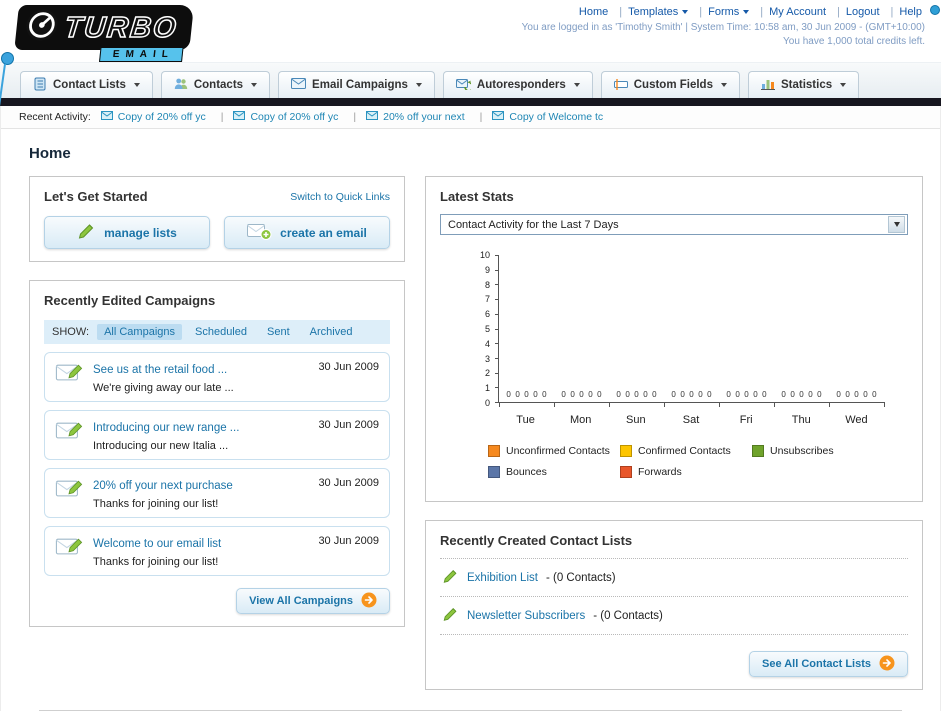 This screenshot has width=941, height=711. Describe the element at coordinates (141, 54) in the screenshot. I see `logo-subtitle: EMAIL` at that location.